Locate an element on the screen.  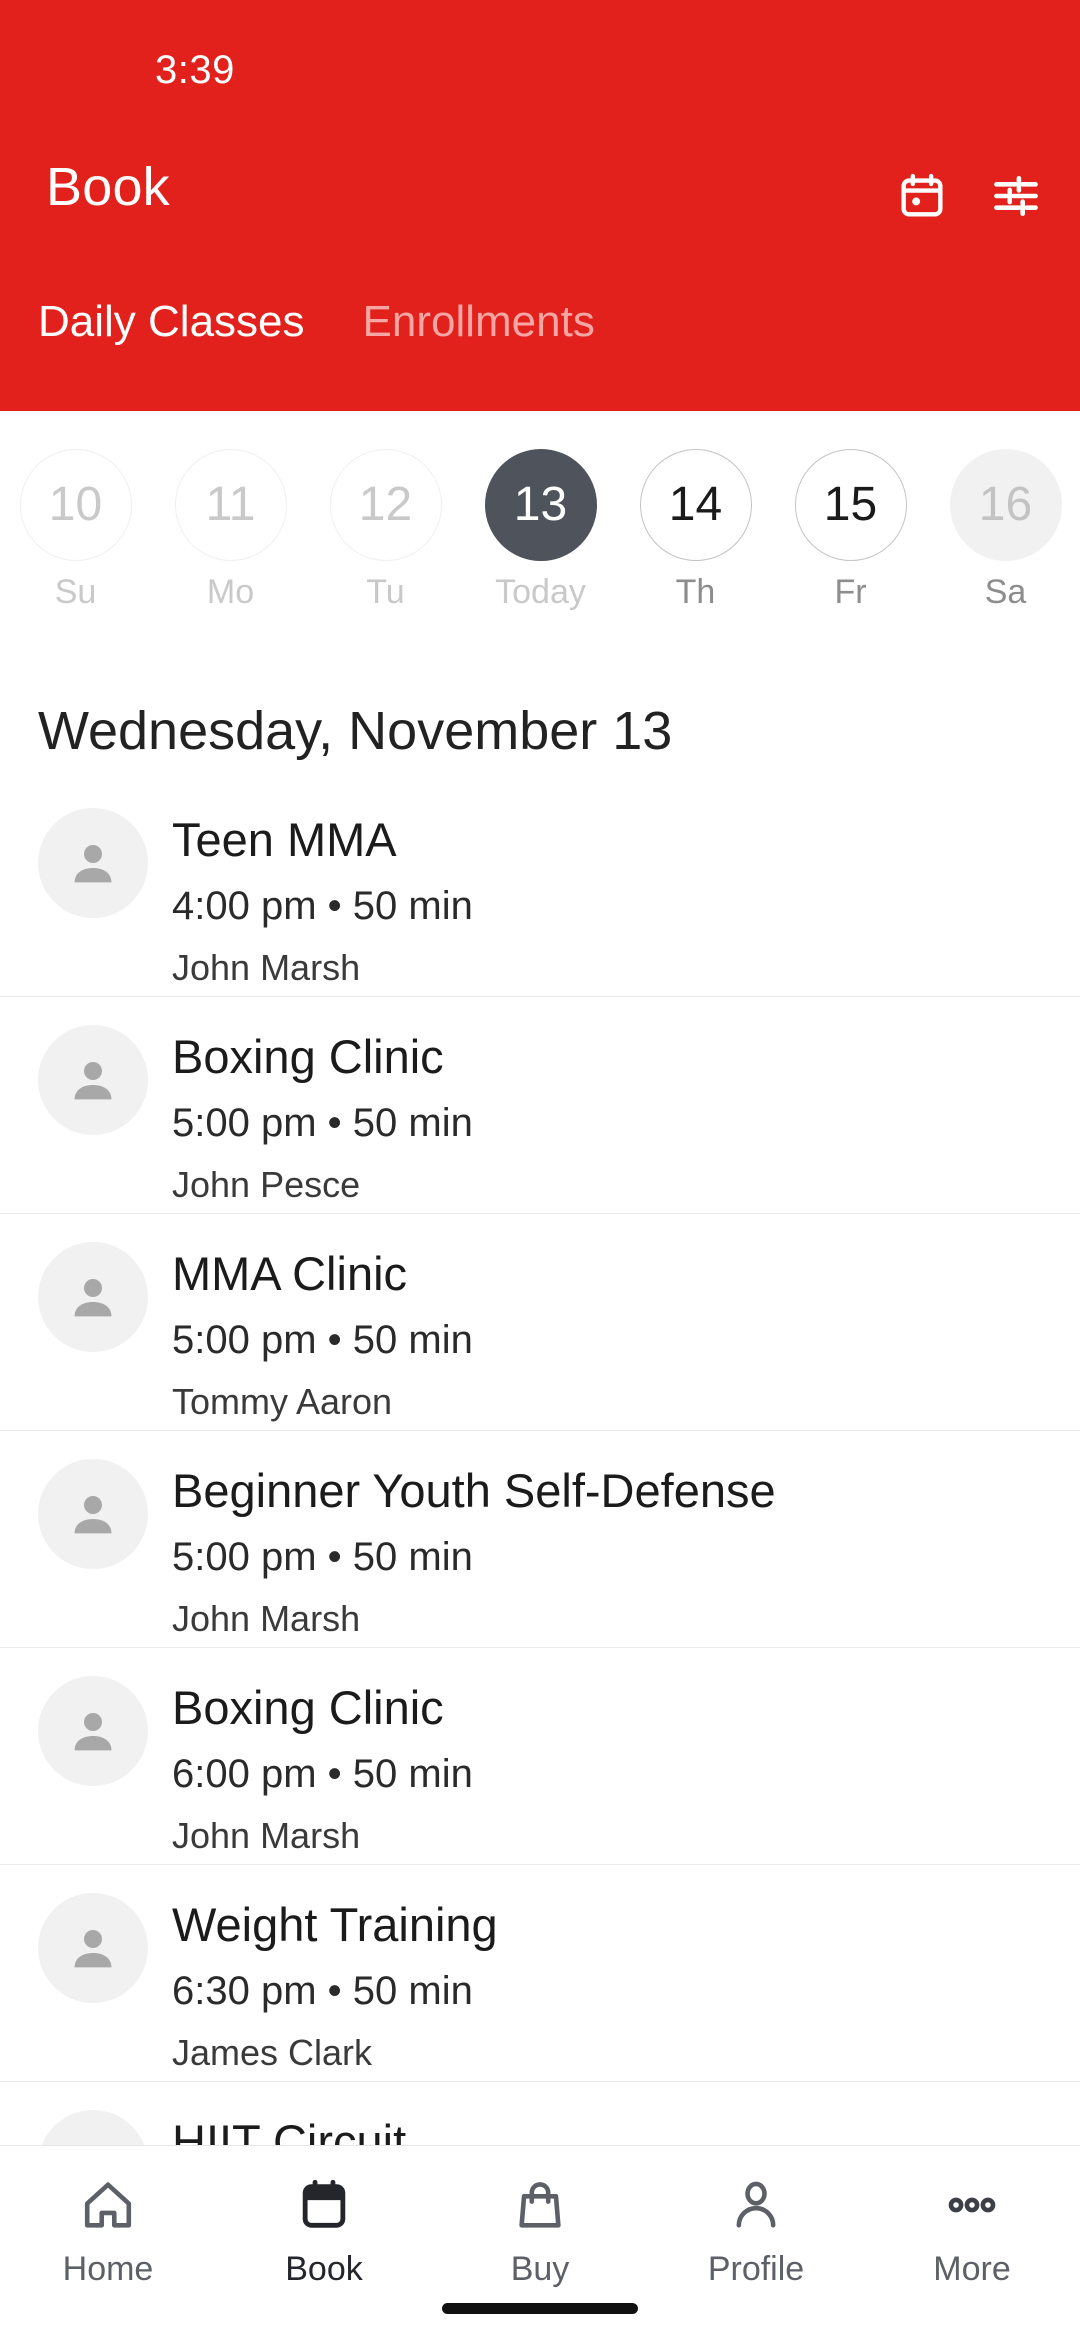
tab-daily-classes: Daily Classes is located at coordinates (179, 312).